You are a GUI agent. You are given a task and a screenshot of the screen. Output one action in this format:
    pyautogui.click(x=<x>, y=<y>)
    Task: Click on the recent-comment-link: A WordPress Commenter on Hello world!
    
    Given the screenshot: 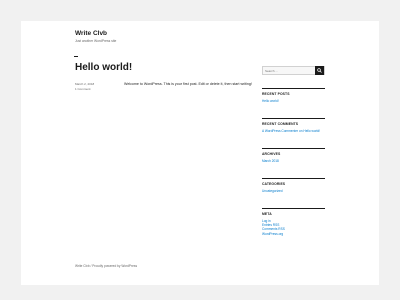 What is the action you would take?
    pyautogui.click(x=293, y=131)
    